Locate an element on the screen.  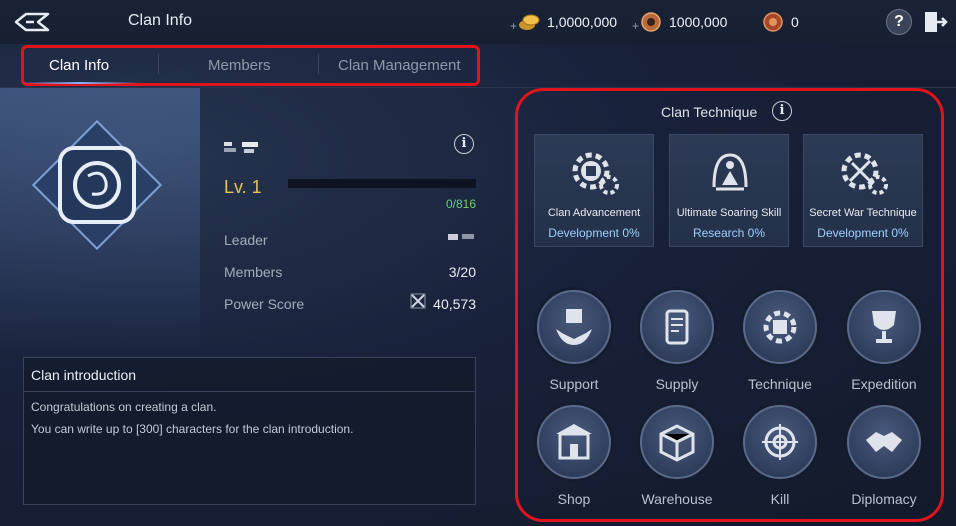
function-label: Support is located at coordinates (574, 384).